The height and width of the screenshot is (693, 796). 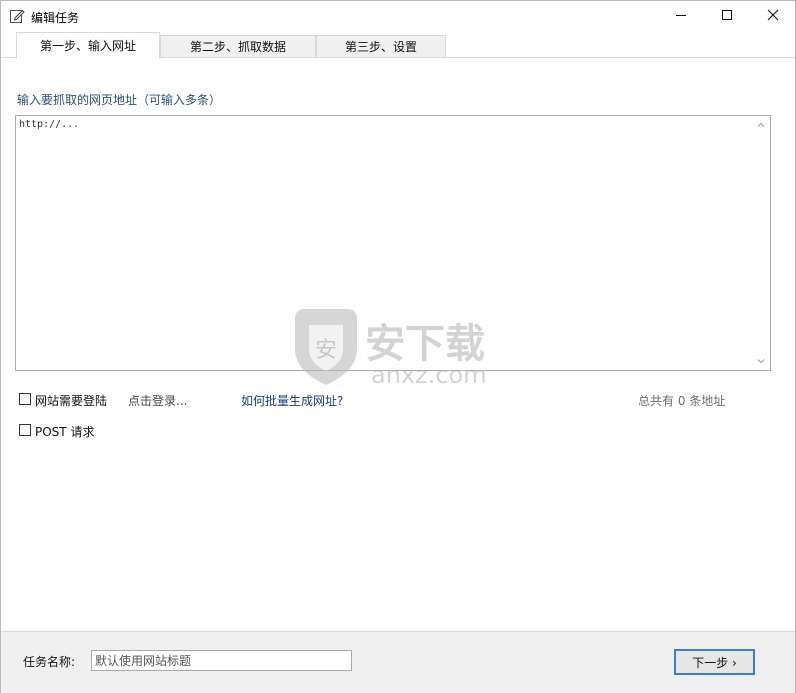 I want to click on next-step-button: 下一步 ›, so click(x=714, y=662).